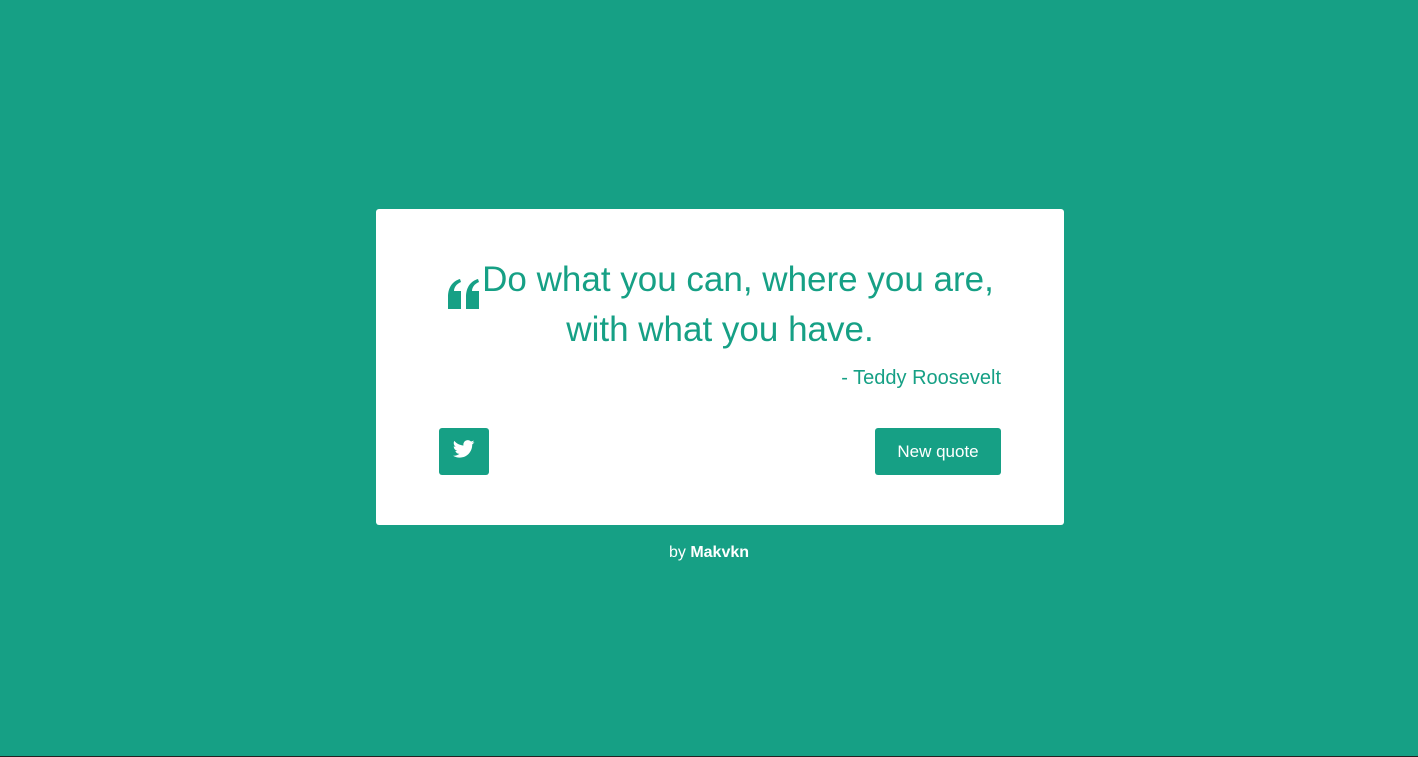  What do you see at coordinates (921, 378) in the screenshot?
I see `quote-author: - Teddy Roosevelt` at bounding box center [921, 378].